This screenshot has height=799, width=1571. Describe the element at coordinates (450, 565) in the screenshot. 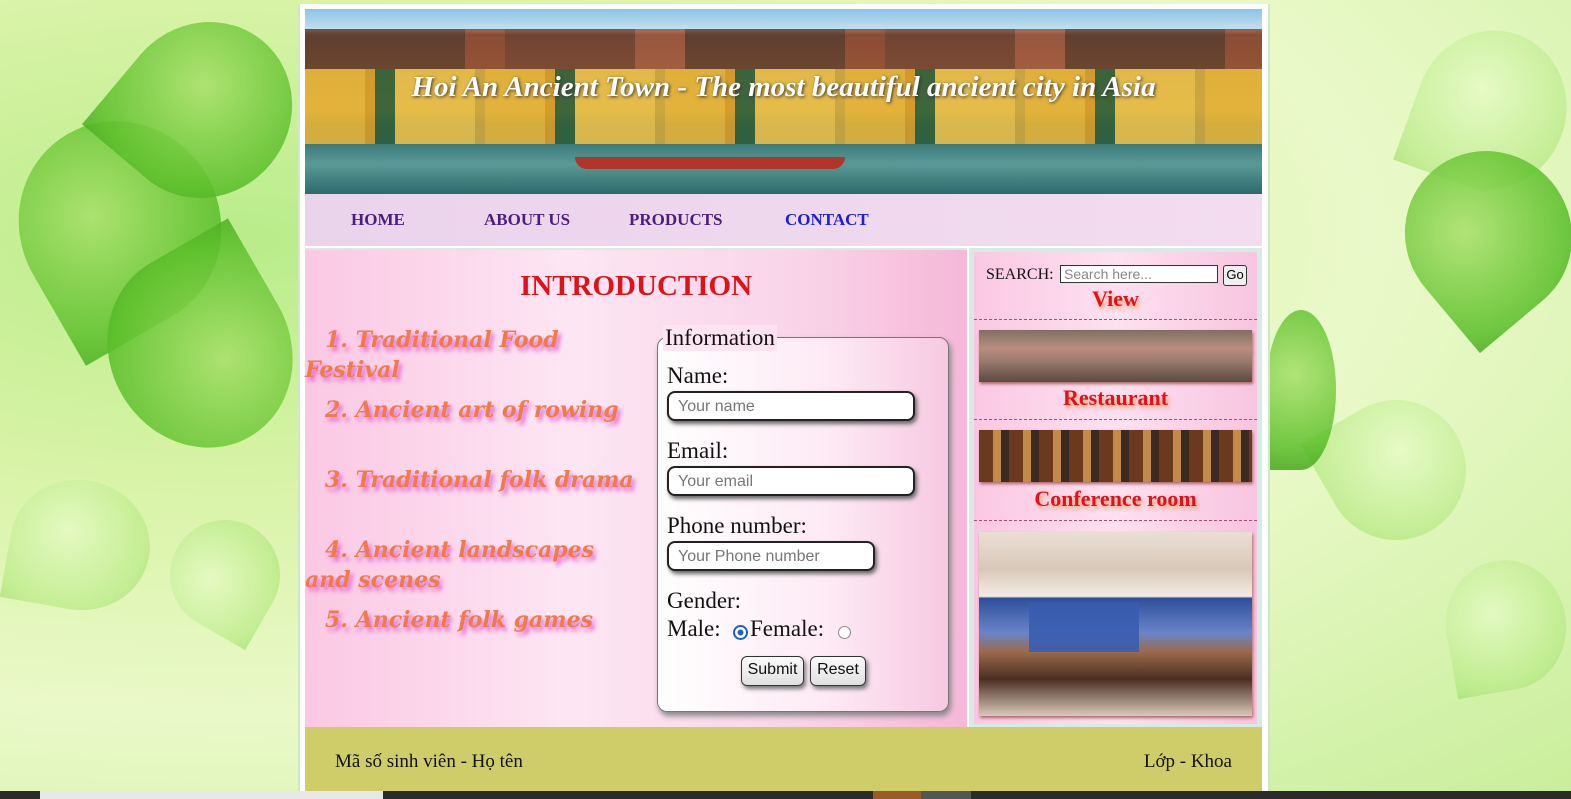

I see `intro-item-4: 4. Ancient landscapes and scenes` at that location.